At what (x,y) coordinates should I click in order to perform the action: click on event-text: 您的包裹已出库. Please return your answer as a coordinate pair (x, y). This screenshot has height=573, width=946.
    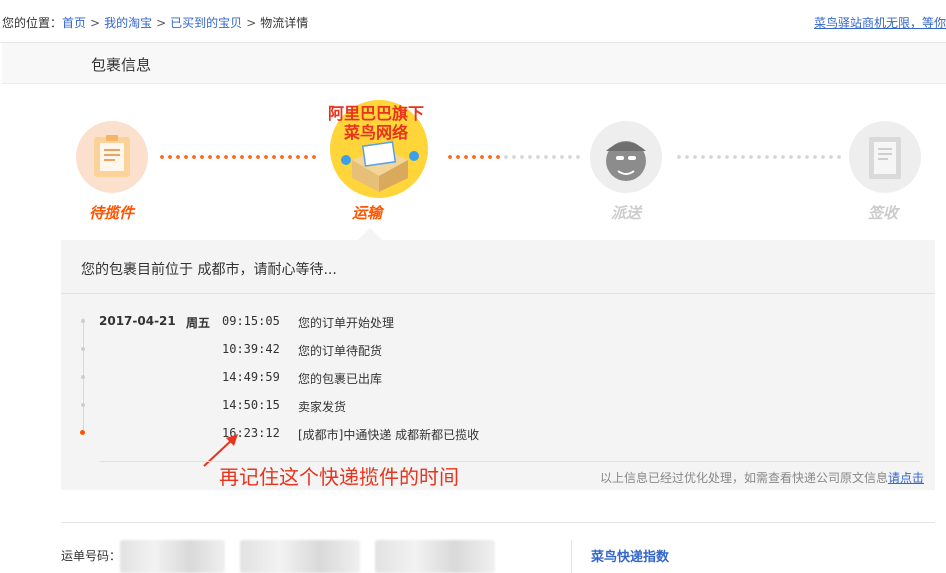
    Looking at the image, I should click on (340, 379).